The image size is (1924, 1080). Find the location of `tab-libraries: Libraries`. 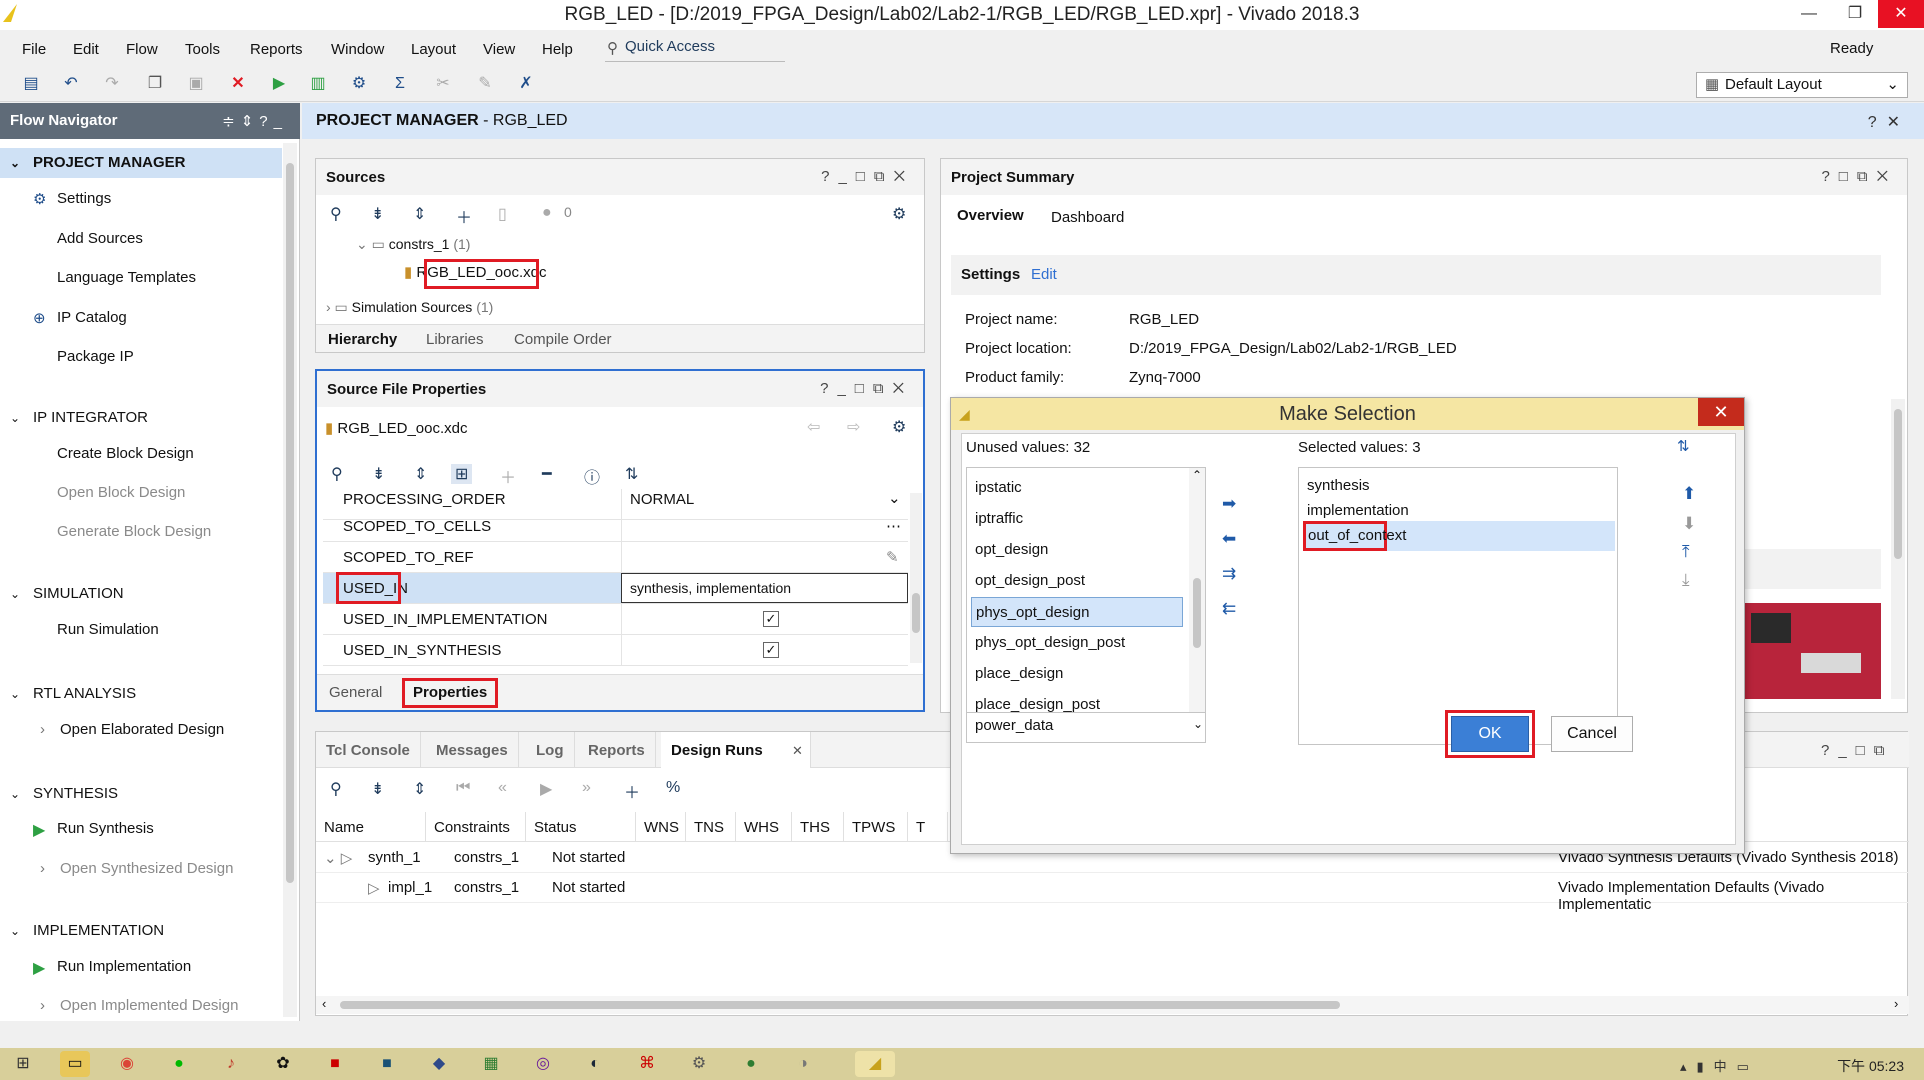

tab-libraries: Libraries is located at coordinates (455, 339).